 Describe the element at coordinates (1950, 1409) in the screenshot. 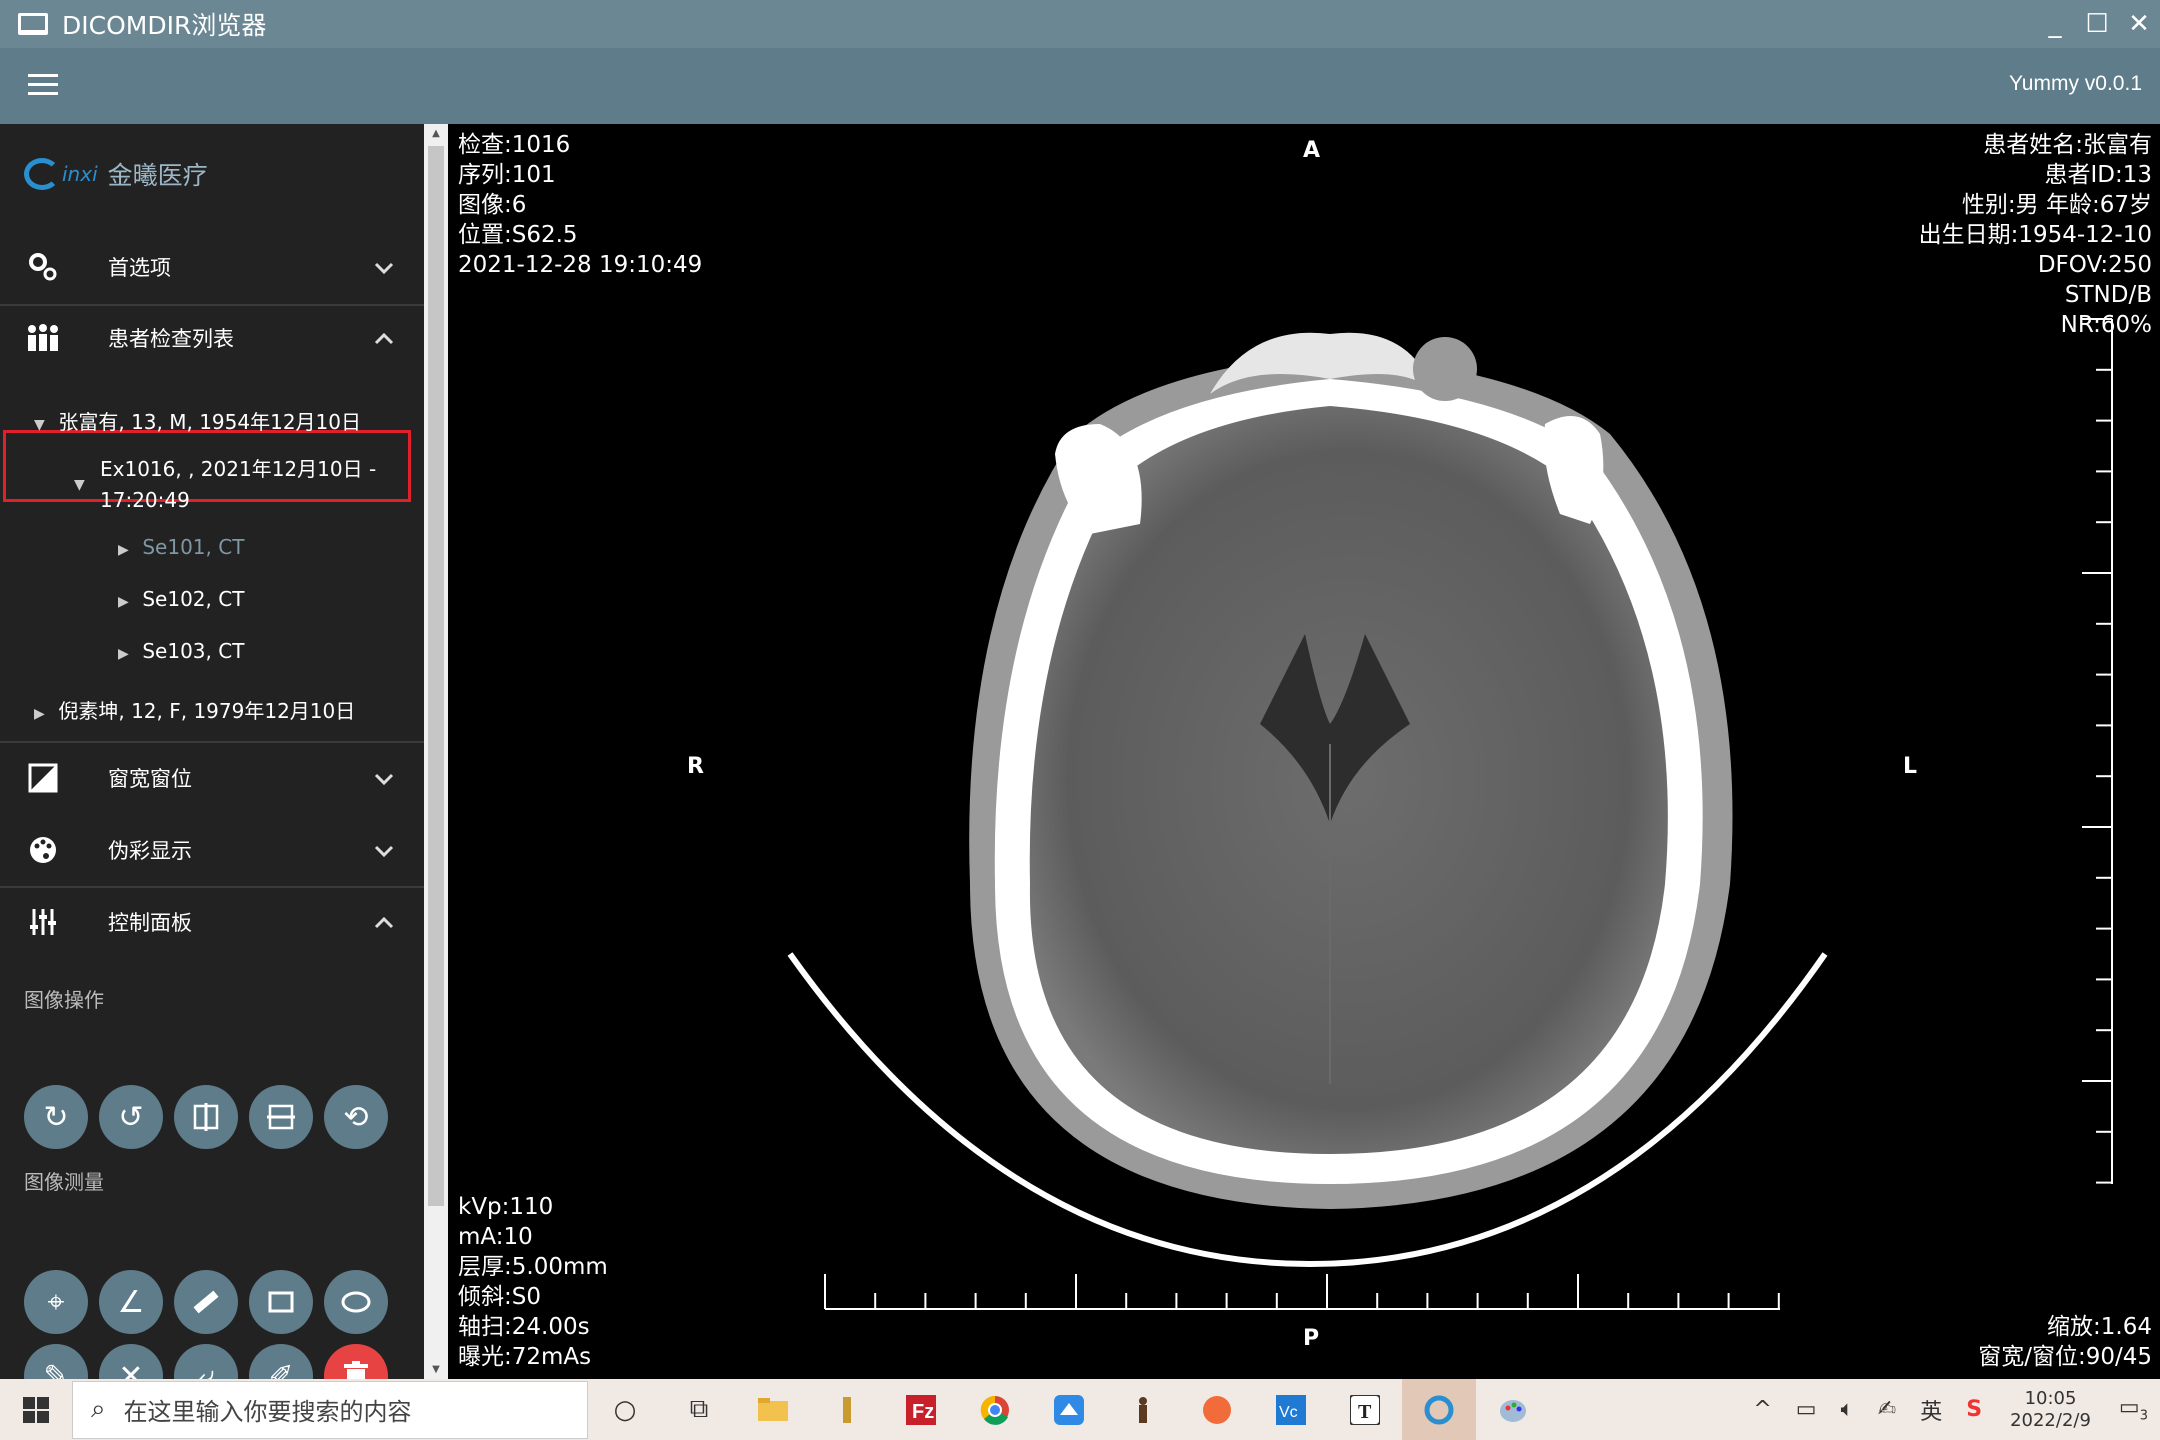

I see `system-tray: ^ ▭ 🔈︎ ✍︎ 英 S 10:05 2022/2/9 ▭3` at that location.